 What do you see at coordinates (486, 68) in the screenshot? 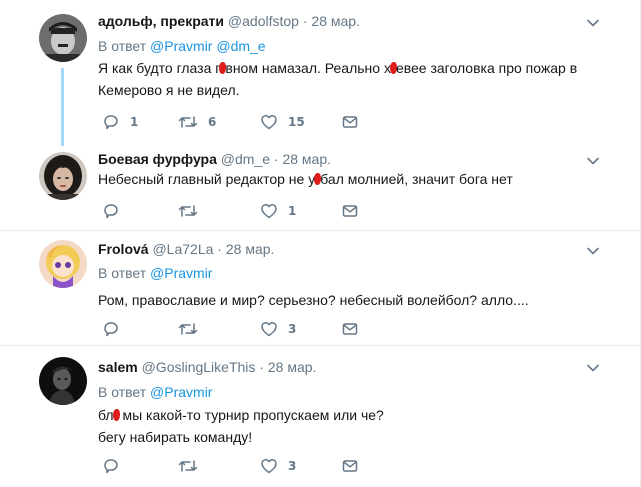
I see `text-segment: евее заголовка про пожар в` at bounding box center [486, 68].